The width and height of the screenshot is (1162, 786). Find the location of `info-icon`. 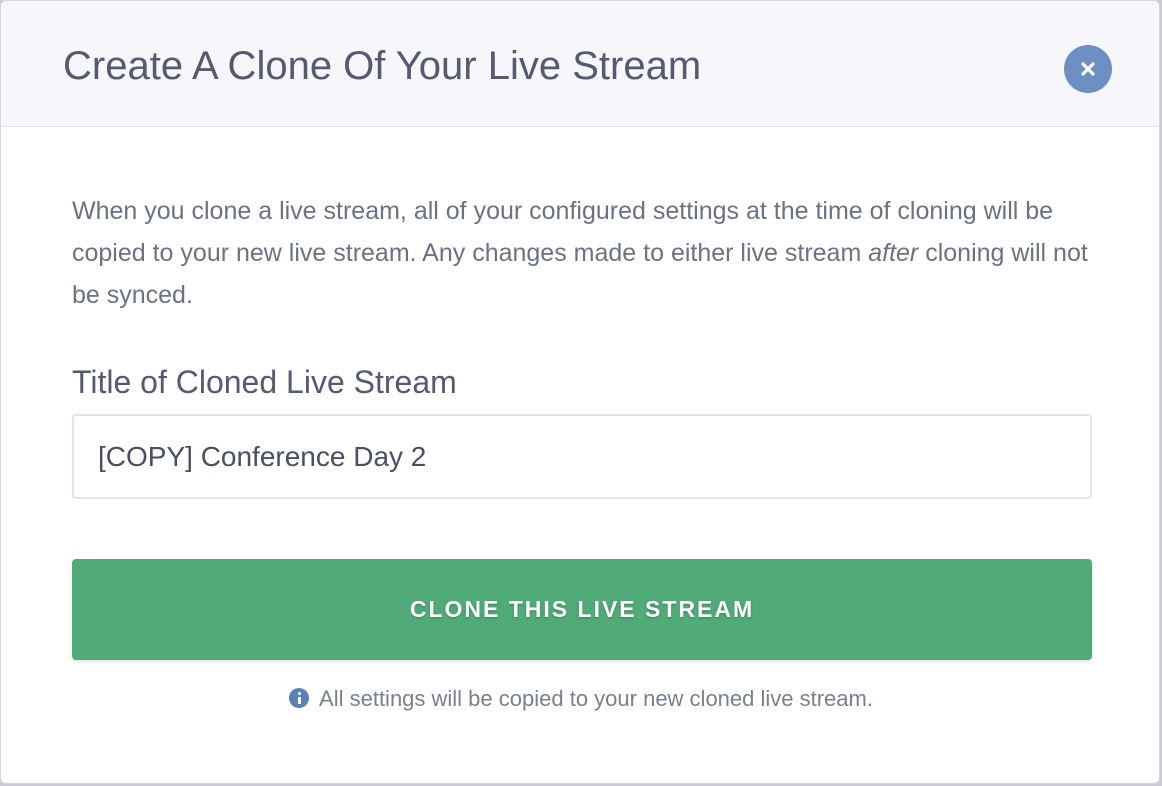

info-icon is located at coordinates (299, 698).